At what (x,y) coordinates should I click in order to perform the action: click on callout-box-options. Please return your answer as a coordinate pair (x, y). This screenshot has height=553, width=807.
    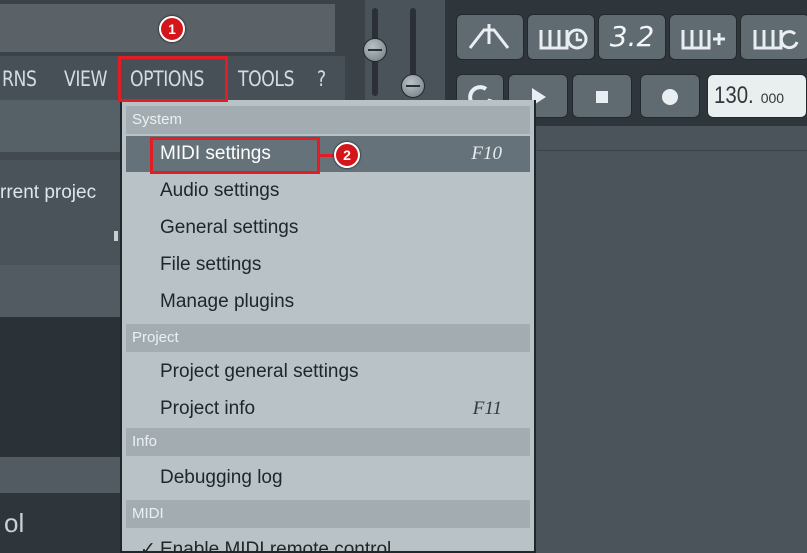
    Looking at the image, I should click on (173, 79).